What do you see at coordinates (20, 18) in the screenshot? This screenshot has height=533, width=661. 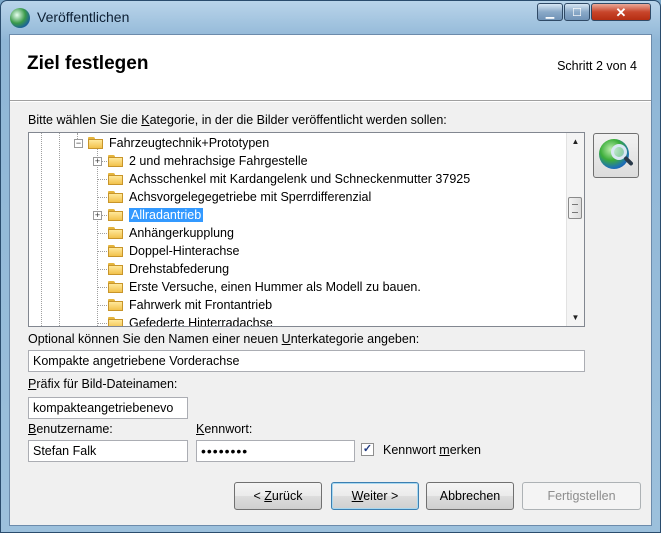 I see `app-icon` at bounding box center [20, 18].